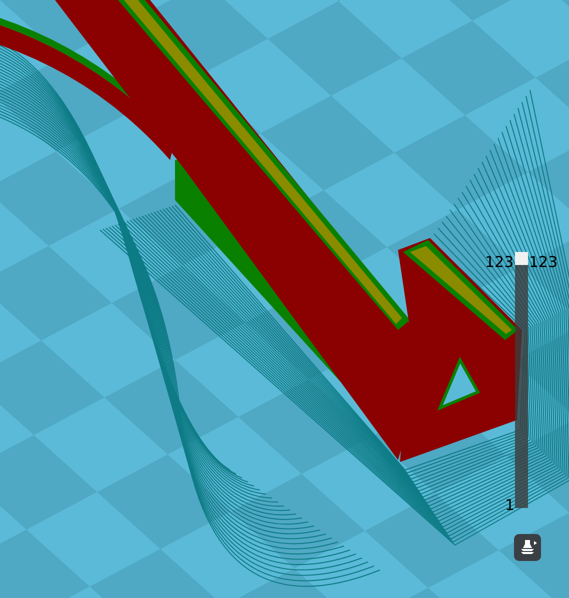 Image resolution: width=569 pixels, height=598 pixels. What do you see at coordinates (521, 380) in the screenshot?
I see `layer-slider-track` at bounding box center [521, 380].